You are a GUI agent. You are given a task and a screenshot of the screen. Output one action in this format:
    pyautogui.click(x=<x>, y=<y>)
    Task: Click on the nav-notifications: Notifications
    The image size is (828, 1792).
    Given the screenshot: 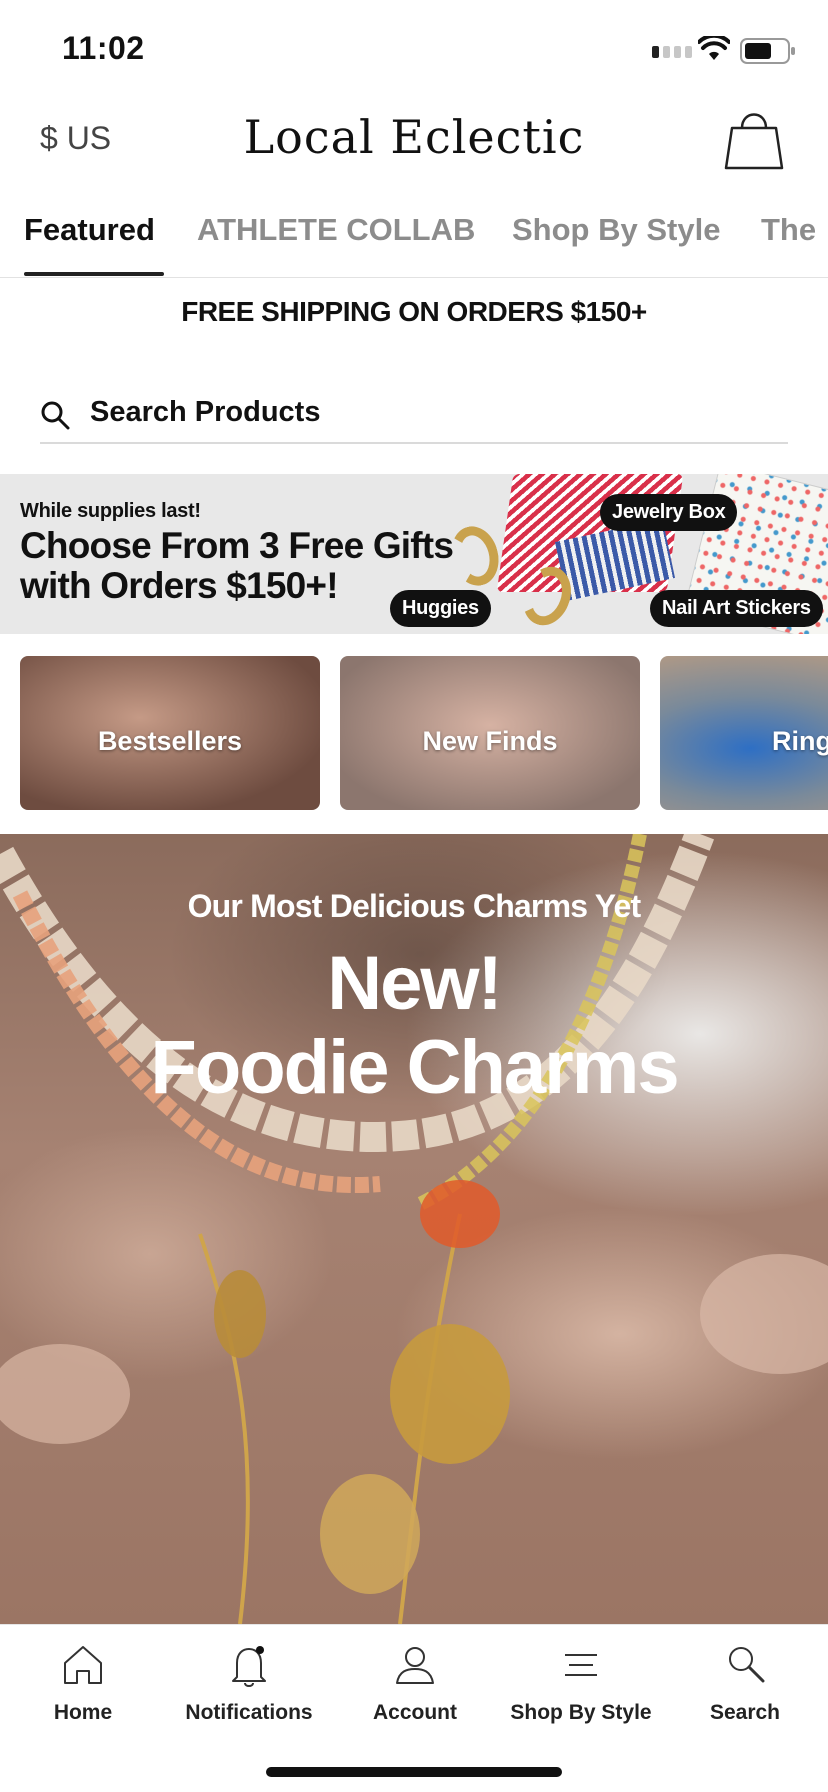 What is the action you would take?
    pyautogui.click(x=249, y=1683)
    